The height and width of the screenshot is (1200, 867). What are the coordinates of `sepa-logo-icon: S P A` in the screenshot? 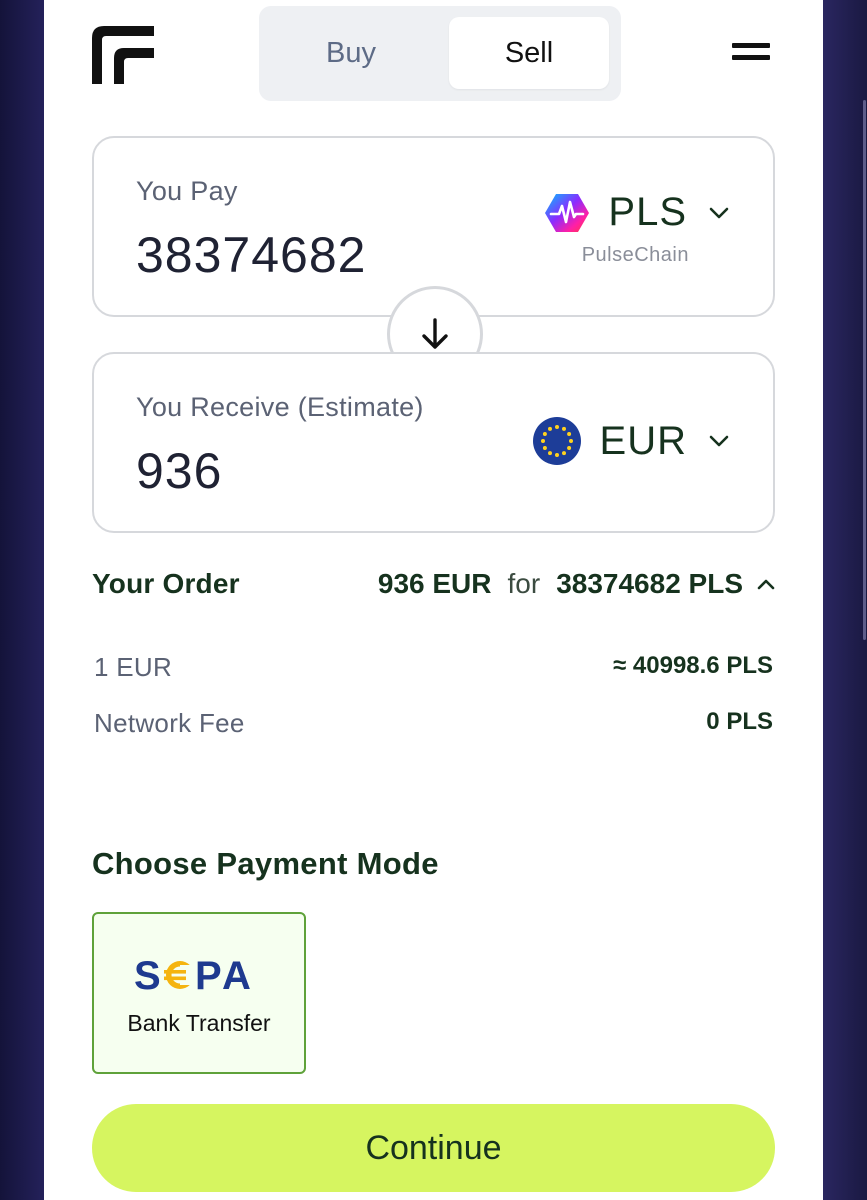 It's located at (192, 975).